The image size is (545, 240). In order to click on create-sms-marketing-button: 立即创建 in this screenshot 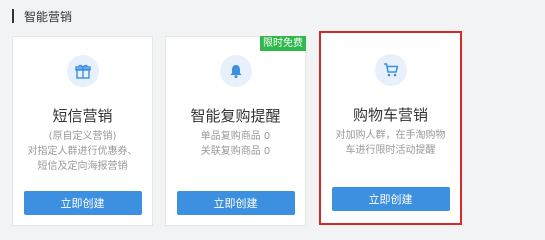, I will do `click(82, 203)`.